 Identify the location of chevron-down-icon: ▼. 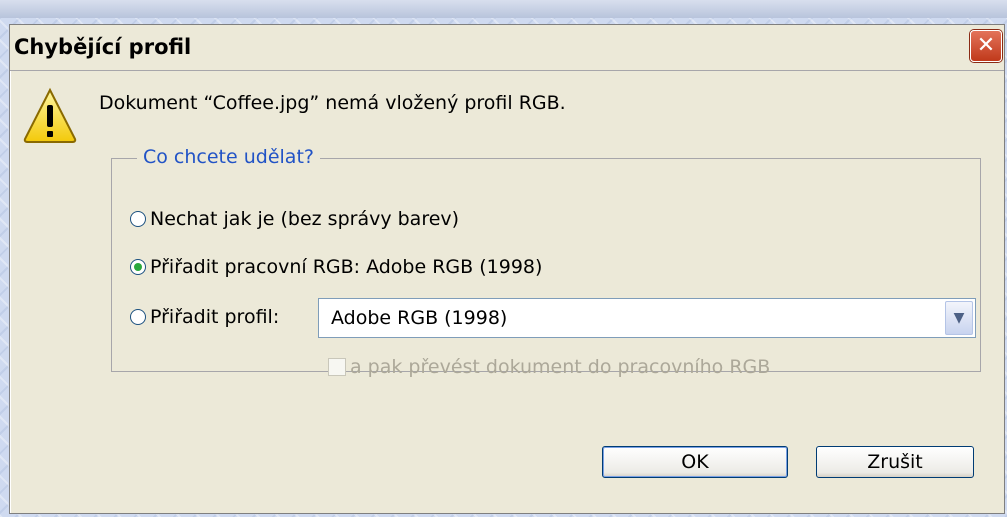
(959, 318).